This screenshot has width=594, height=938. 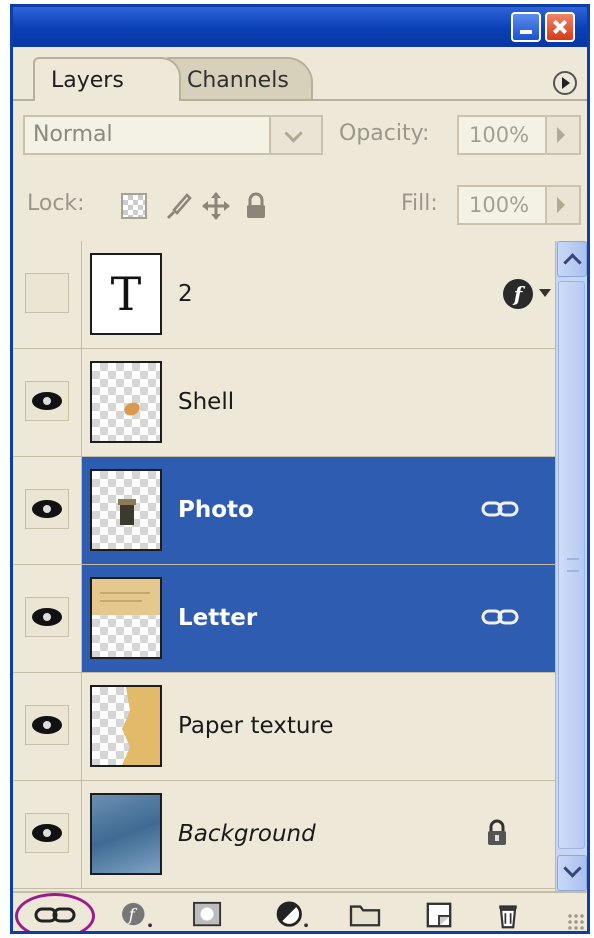 What do you see at coordinates (55, 915) in the screenshot?
I see `link-layers-icon` at bounding box center [55, 915].